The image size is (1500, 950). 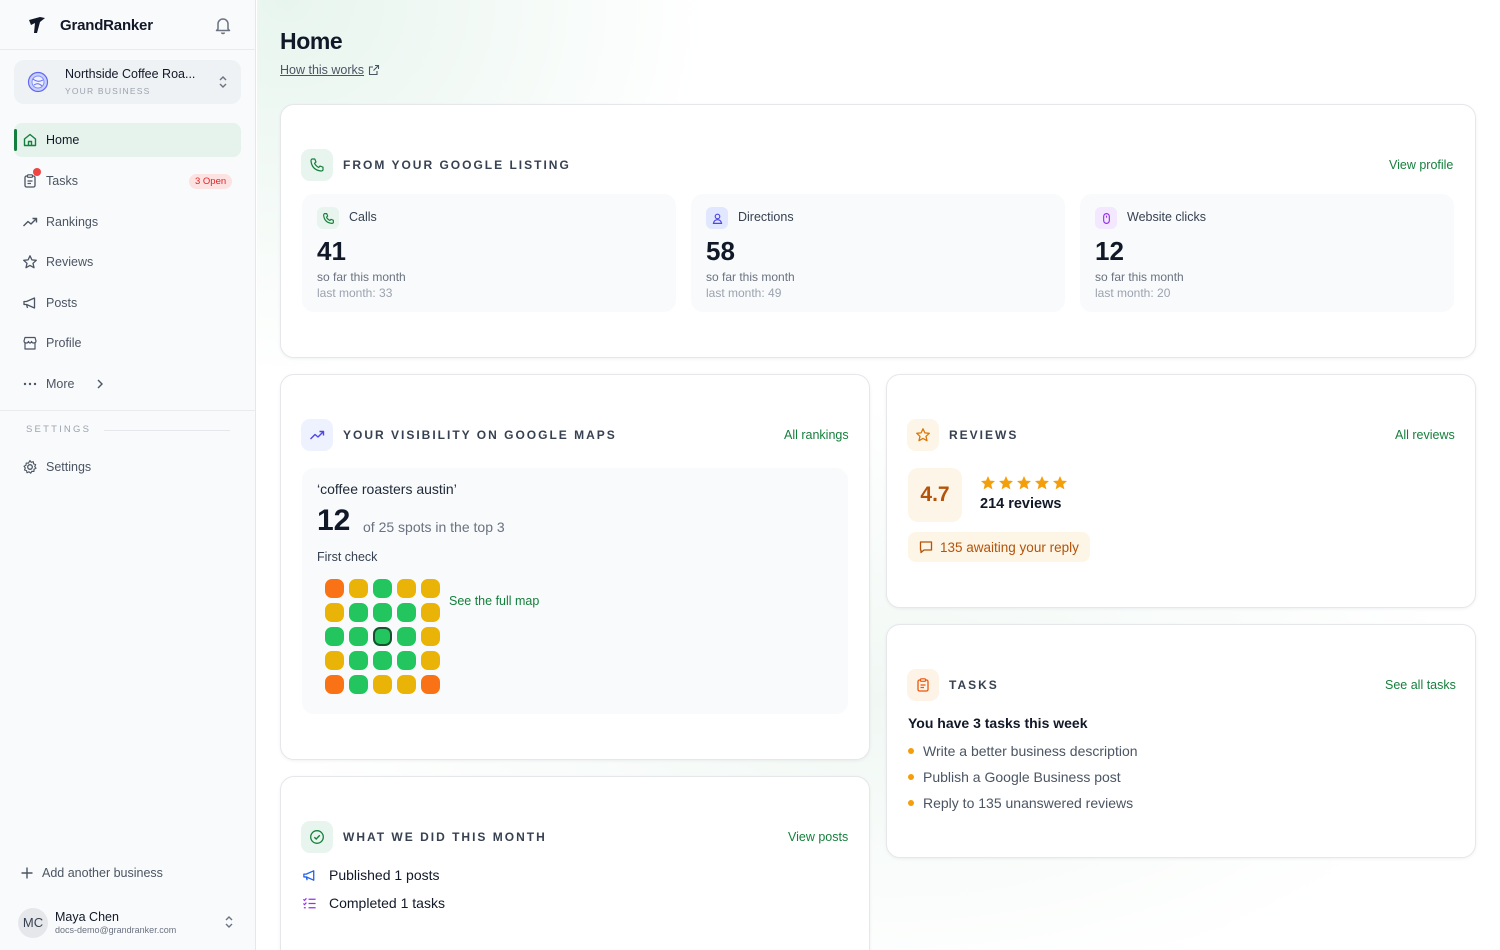 What do you see at coordinates (127, 262) in the screenshot?
I see `sidebar-item-reviews: Reviews` at bounding box center [127, 262].